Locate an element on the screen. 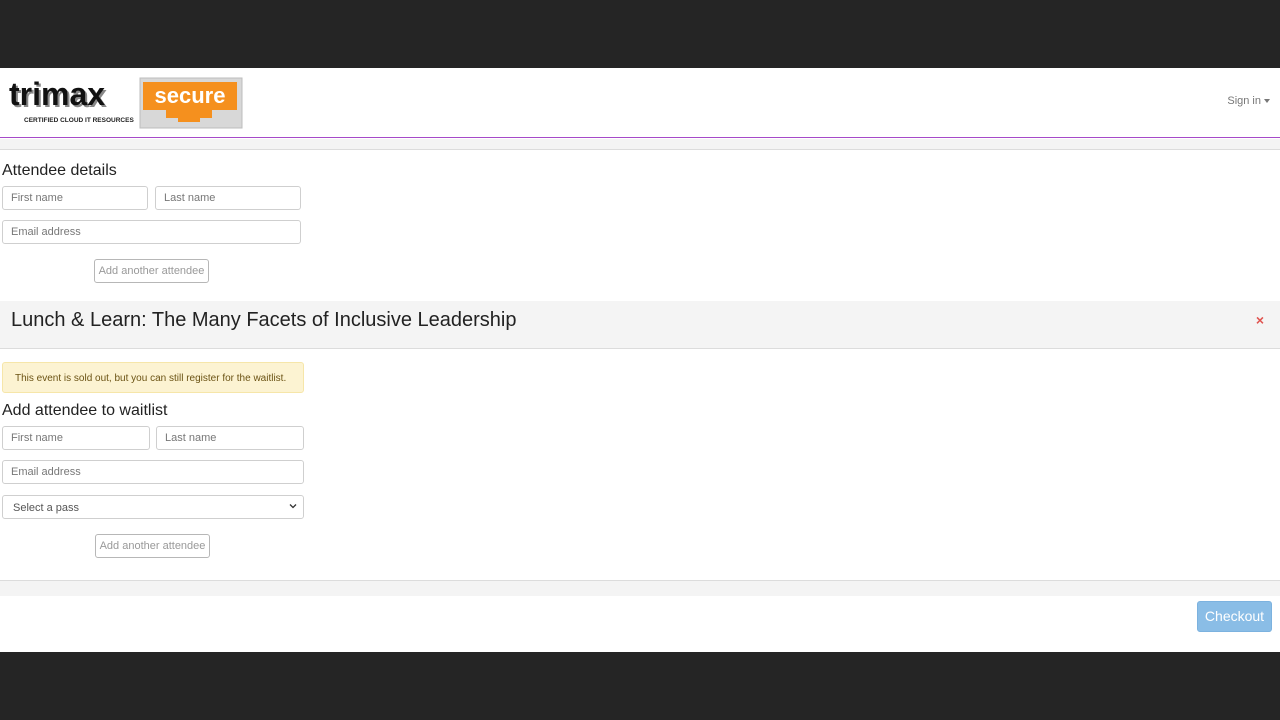 This screenshot has height=720, width=1280. waitlist-last-name-input: Last name is located at coordinates (230, 438).